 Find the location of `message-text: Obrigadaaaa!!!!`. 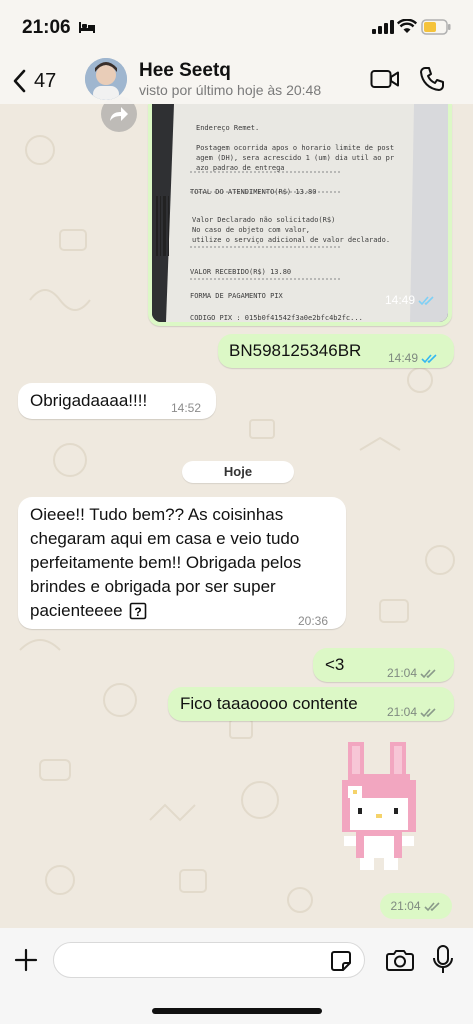

message-text: Obrigadaaaa!!!! is located at coordinates (89, 400).